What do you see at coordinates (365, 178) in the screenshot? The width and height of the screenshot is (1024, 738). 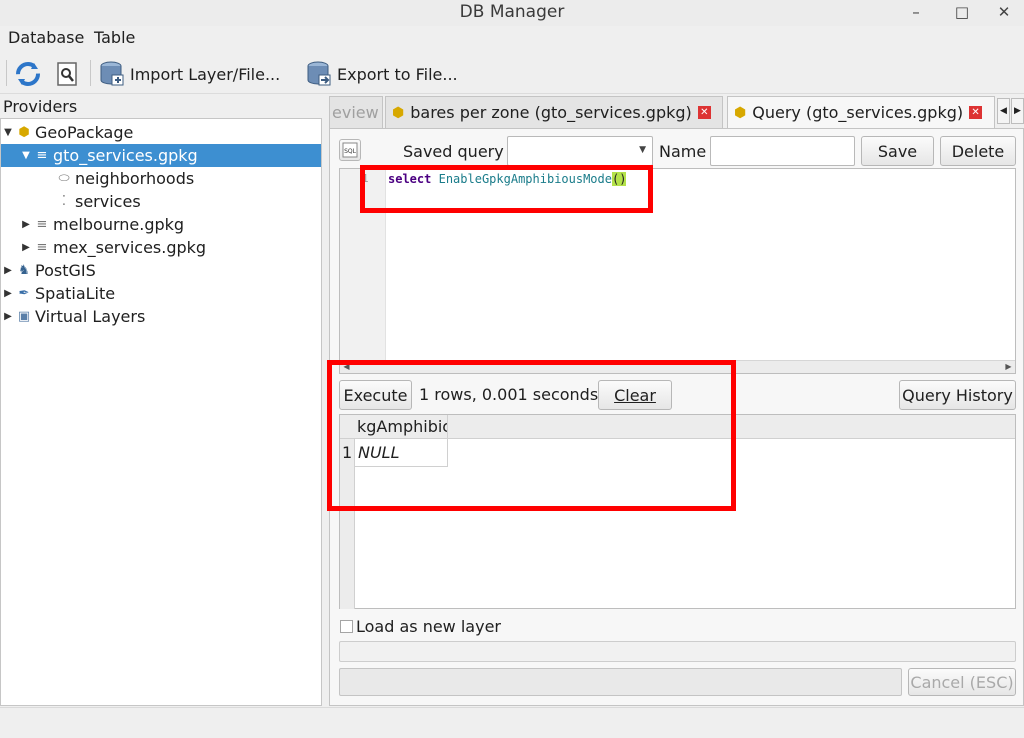 I see `line-number: 1` at bounding box center [365, 178].